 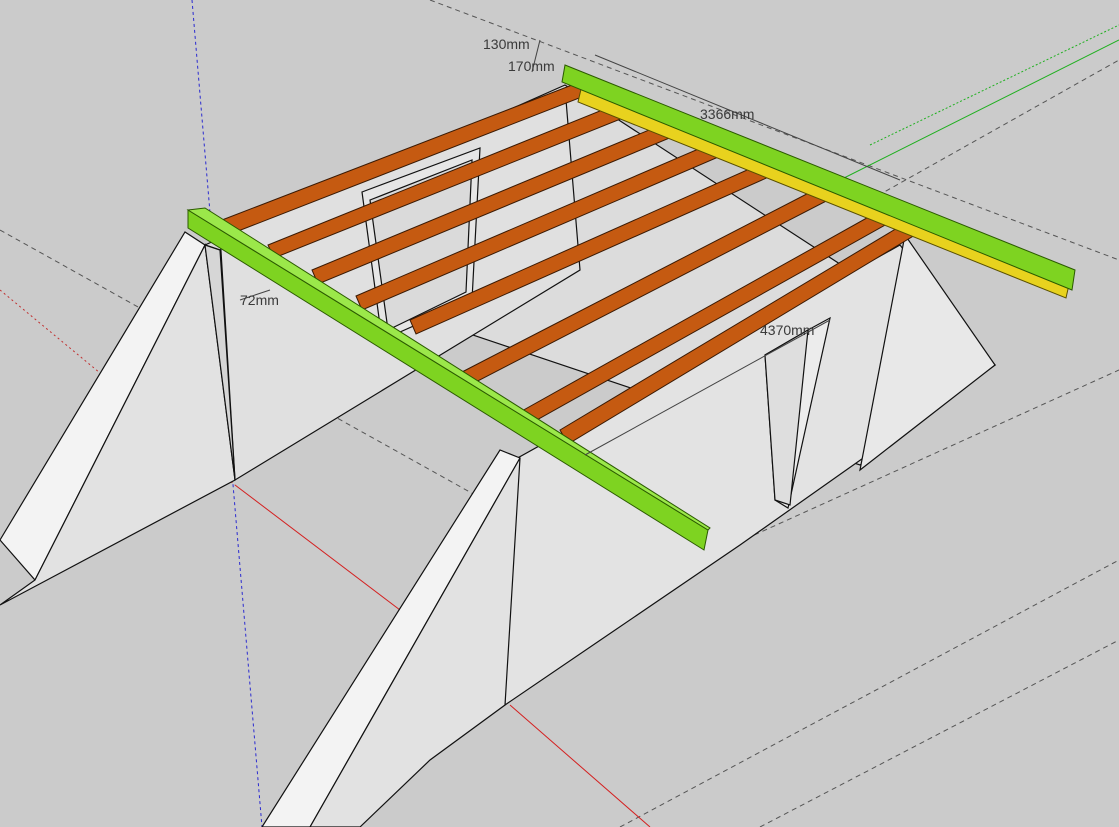 I want to click on dim-130: 130mm, so click(x=506, y=44).